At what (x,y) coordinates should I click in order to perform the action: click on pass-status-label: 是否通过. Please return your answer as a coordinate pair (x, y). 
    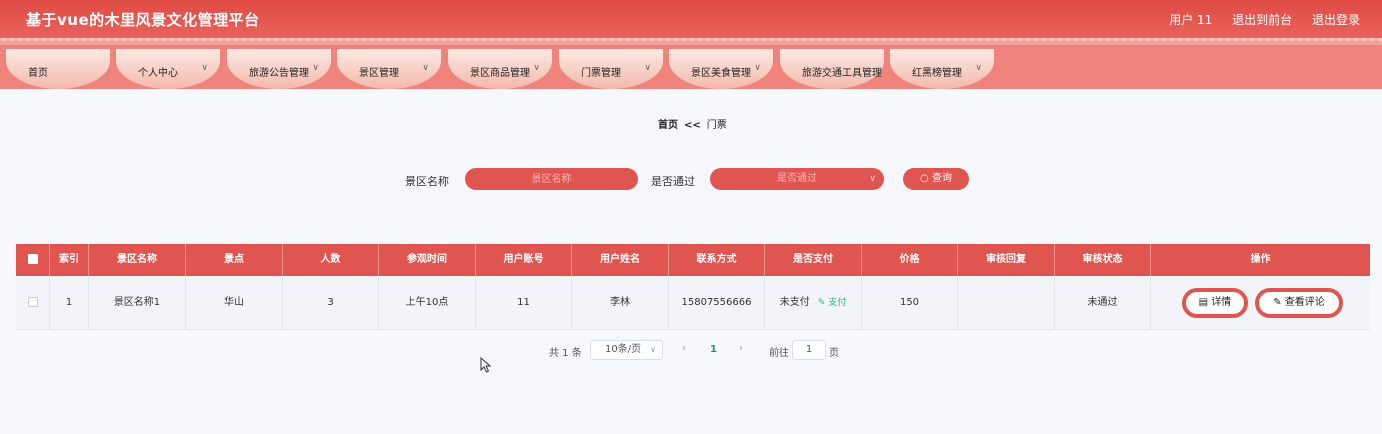
    Looking at the image, I should click on (673, 181).